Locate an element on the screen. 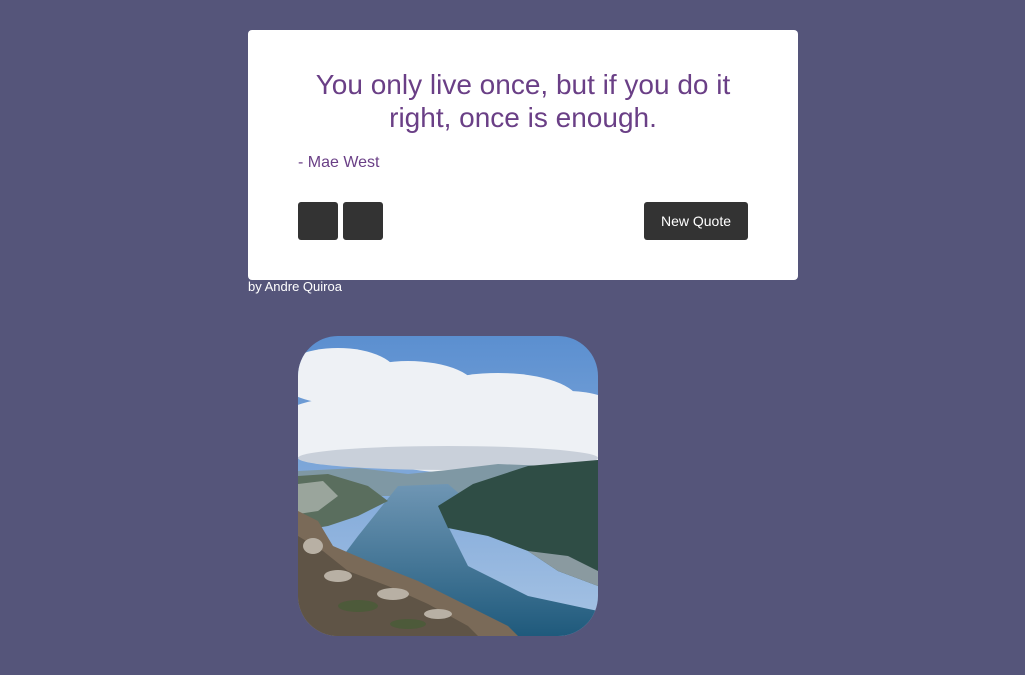 The width and height of the screenshot is (1025, 675). fjord-image is located at coordinates (448, 486).